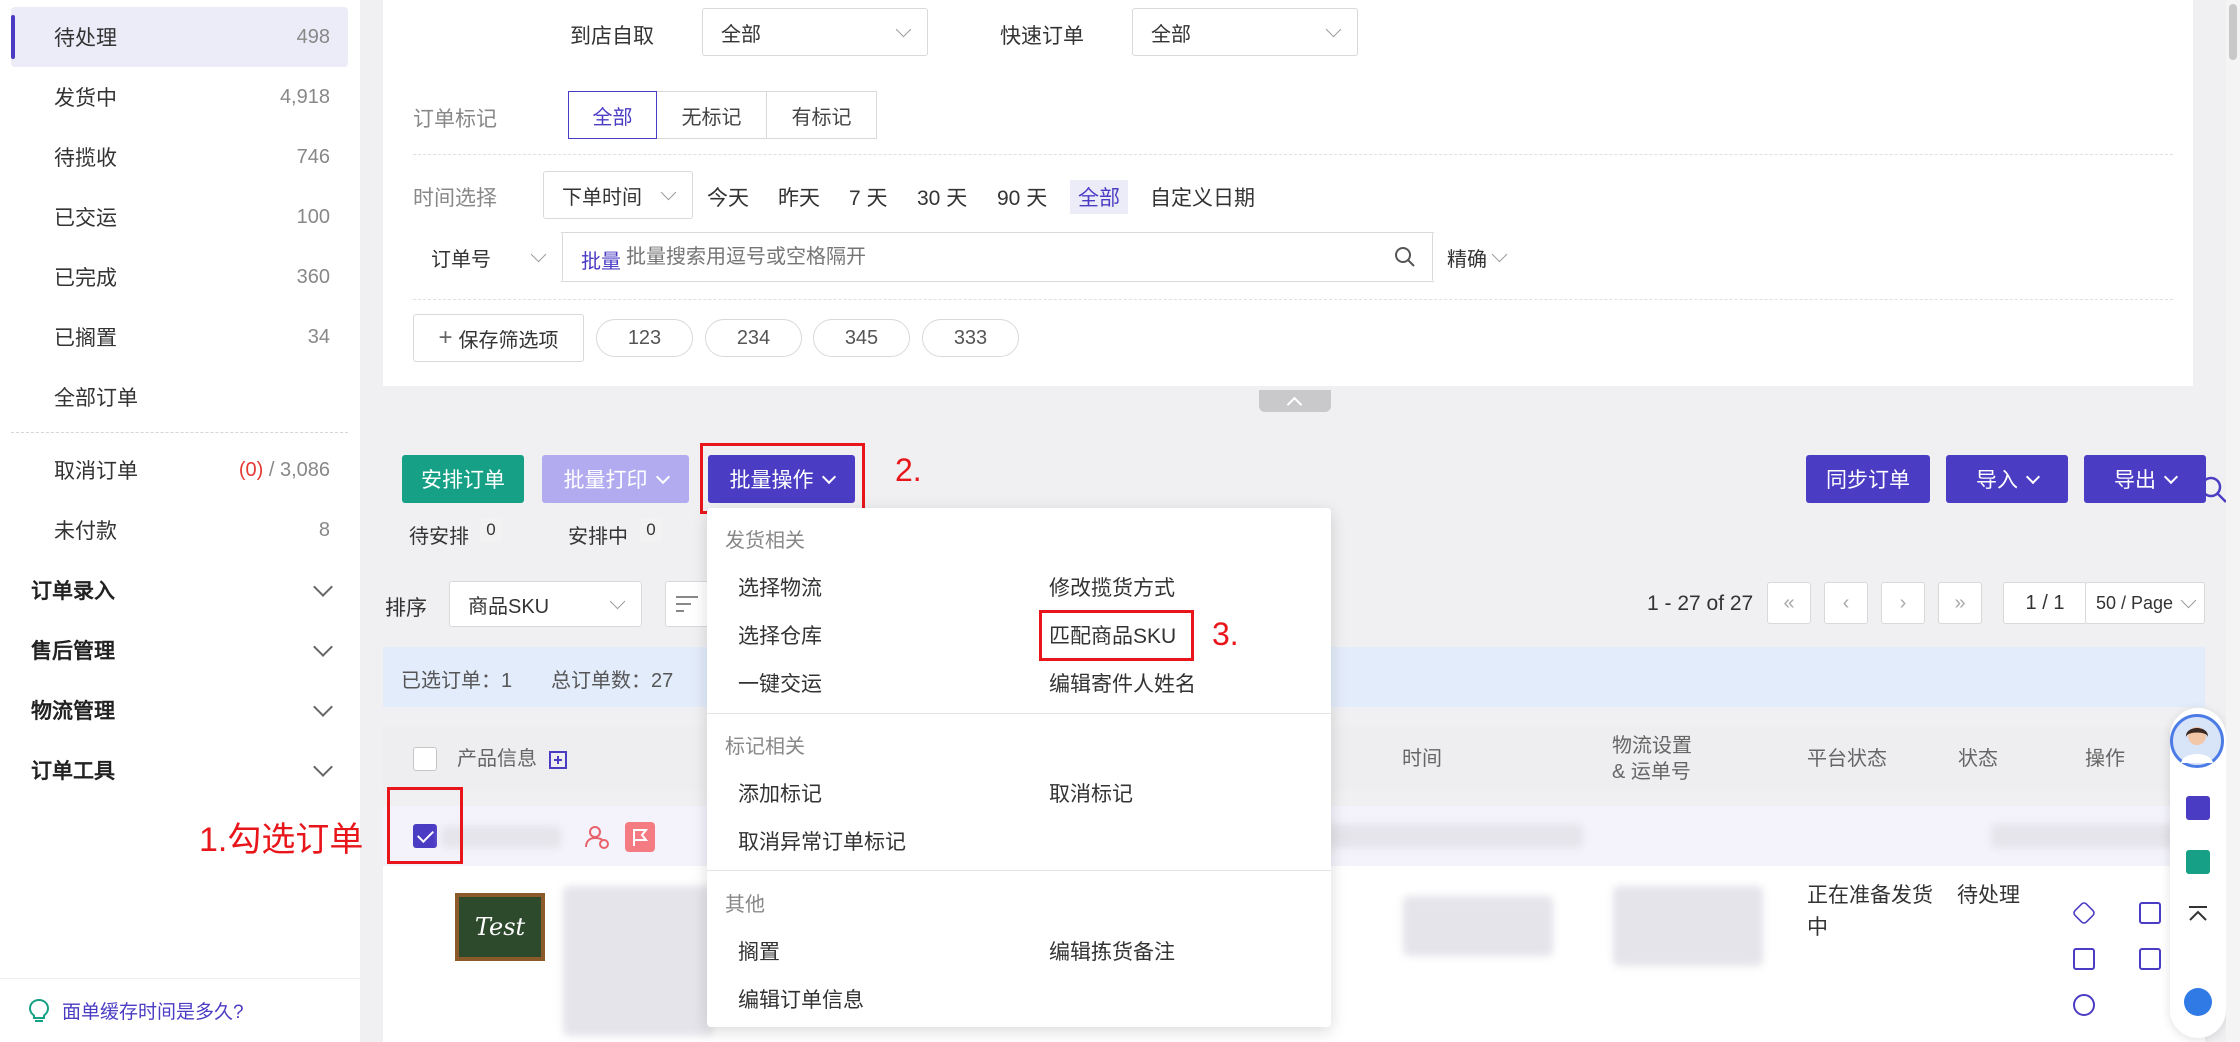  What do you see at coordinates (179, 337) in the screenshot?
I see `sidebar-item-on-hold: 已搁置 34` at bounding box center [179, 337].